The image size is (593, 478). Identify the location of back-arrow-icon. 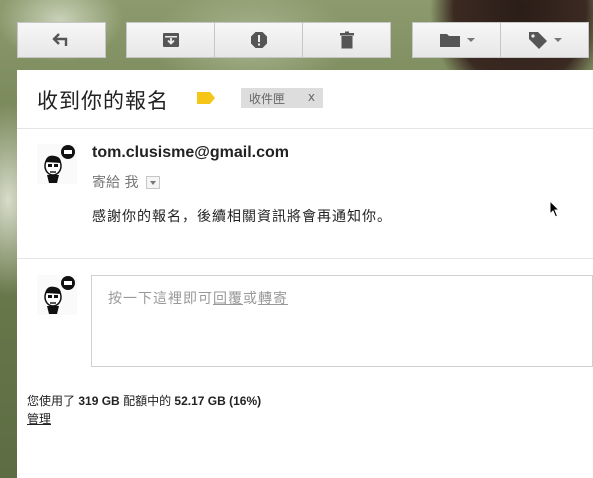
(59, 39).